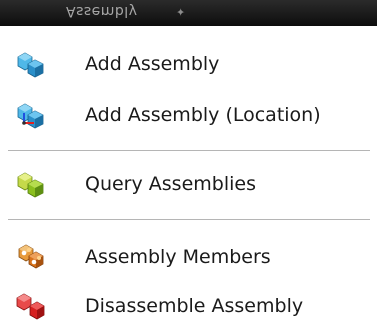  Describe the element at coordinates (30, 185) in the screenshot. I see `query-assemblies-icon` at that location.